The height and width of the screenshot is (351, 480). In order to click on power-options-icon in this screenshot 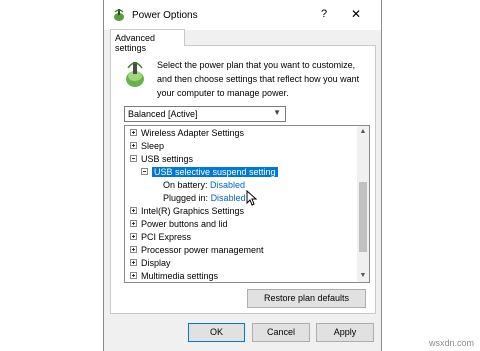, I will do `click(119, 15)`.